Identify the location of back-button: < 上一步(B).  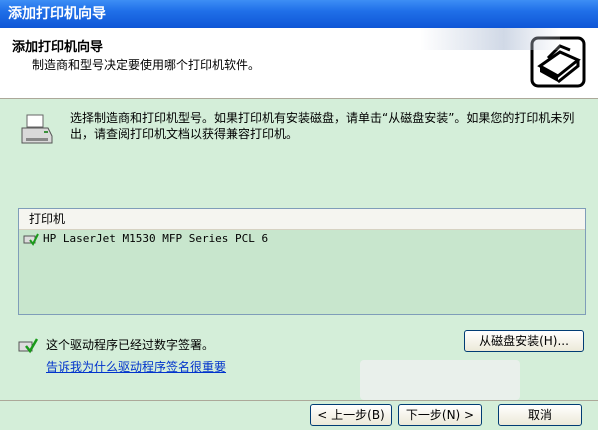
(351, 415).